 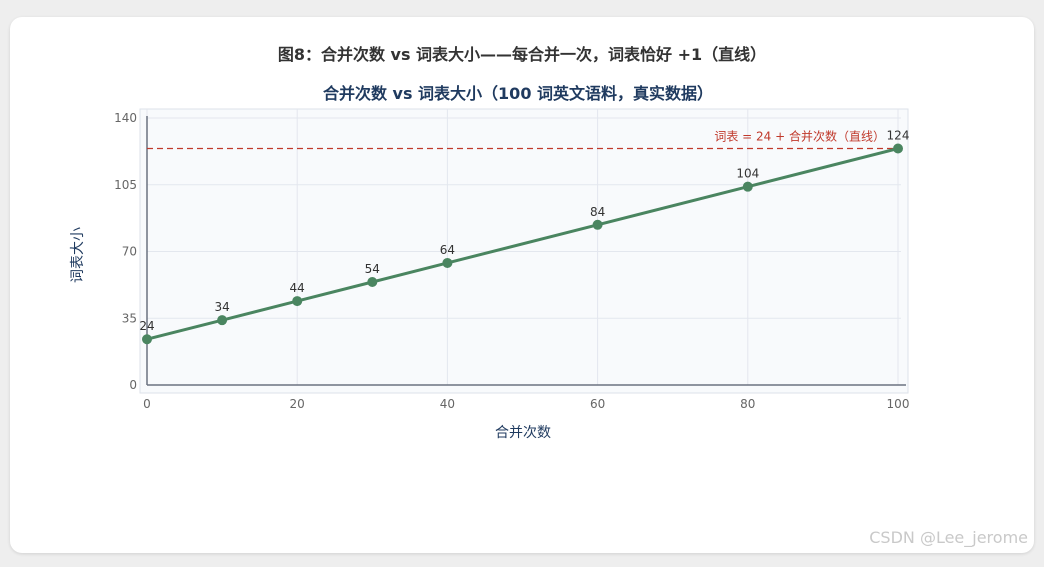 I want to click on data-label: 64, so click(x=447, y=250).